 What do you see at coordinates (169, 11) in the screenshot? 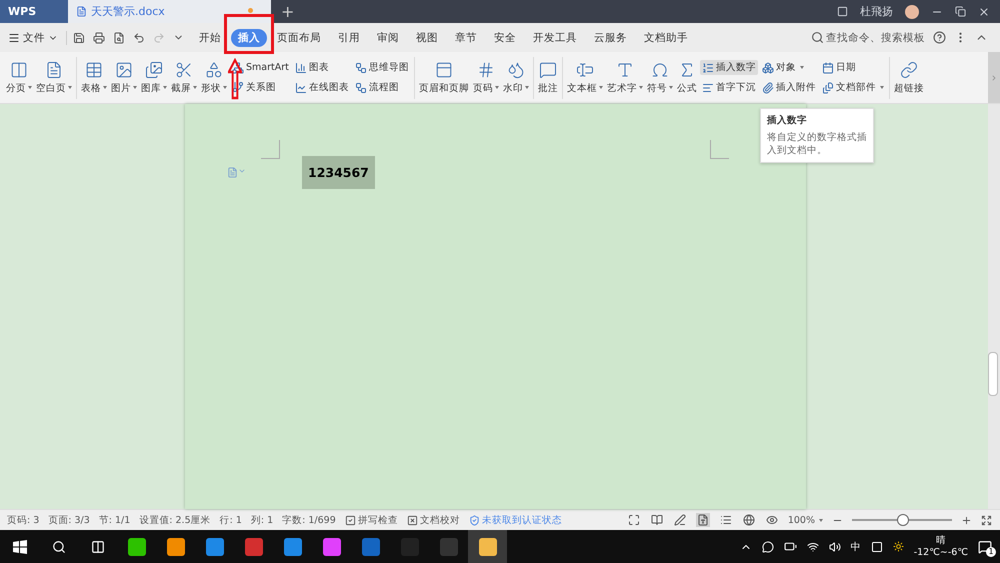
I see `document-tab: 天天警示.docx` at bounding box center [169, 11].